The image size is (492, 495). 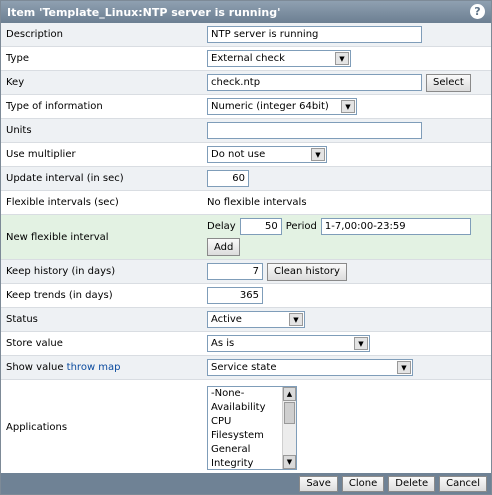 What do you see at coordinates (289, 393) in the screenshot?
I see `scroll-up-icon: ▲` at bounding box center [289, 393].